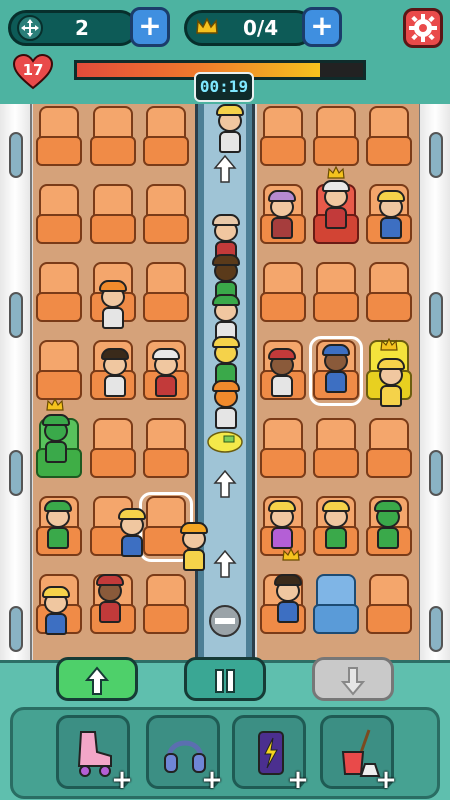 The width and height of the screenshot is (450, 800). I want to click on spill-icon, so click(225, 442).